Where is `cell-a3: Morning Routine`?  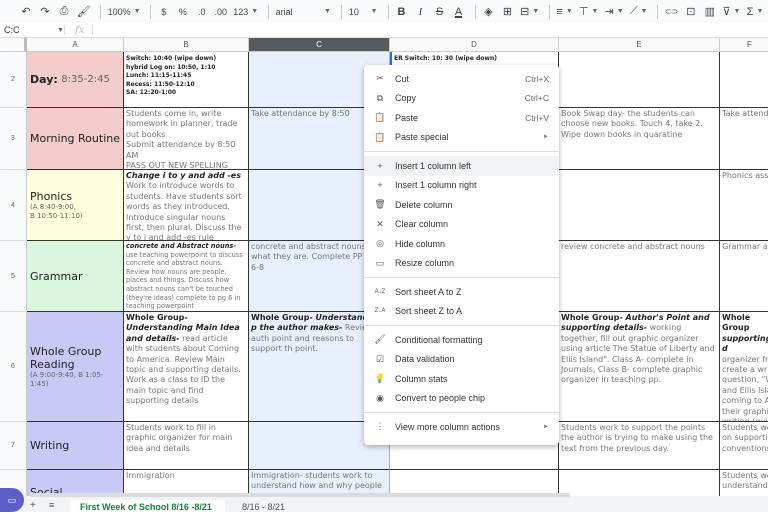
cell-a3: Morning Routine is located at coordinates (75, 139).